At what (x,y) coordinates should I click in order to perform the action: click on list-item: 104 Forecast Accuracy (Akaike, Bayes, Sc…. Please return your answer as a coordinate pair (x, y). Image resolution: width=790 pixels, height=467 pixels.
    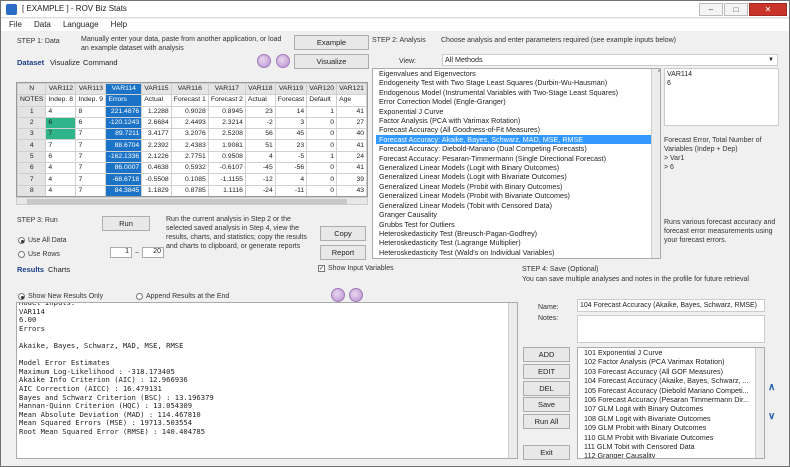
    Looking at the image, I should click on (668, 380).